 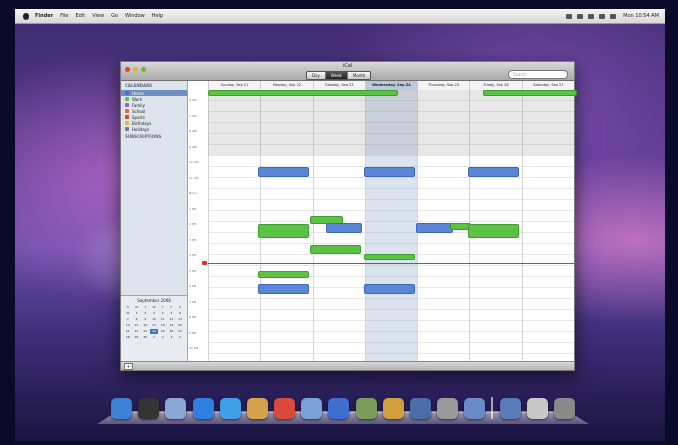 What do you see at coordinates (339, 408) in the screenshot?
I see `itunes-icon` at bounding box center [339, 408].